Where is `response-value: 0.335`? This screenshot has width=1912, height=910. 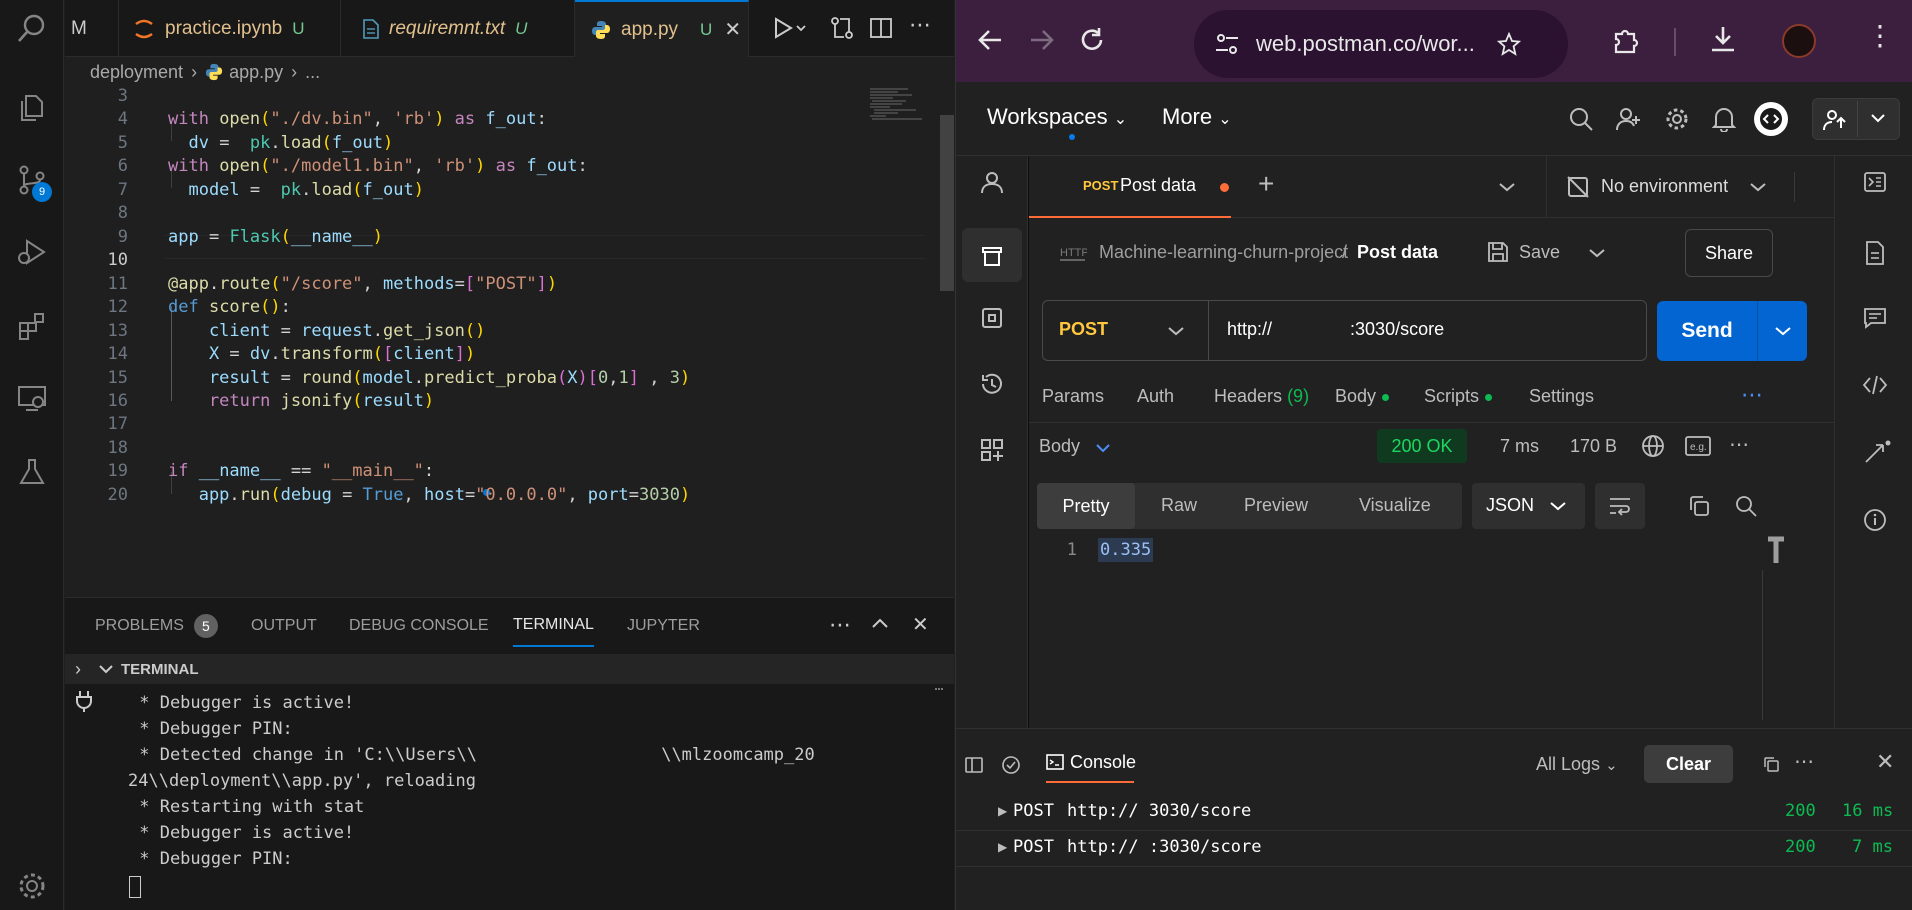 response-value: 0.335 is located at coordinates (1126, 550).